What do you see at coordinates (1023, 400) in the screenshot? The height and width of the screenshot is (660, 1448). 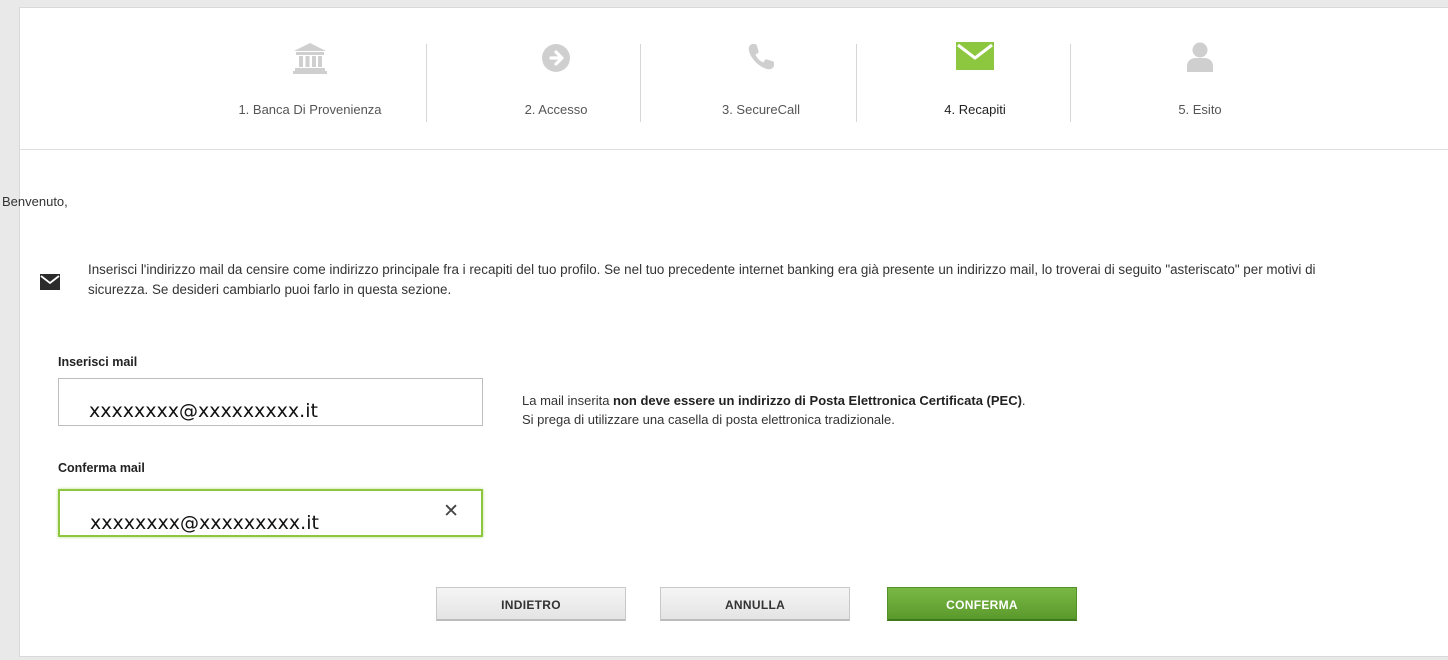 I see `pec-note-suffix: .` at bounding box center [1023, 400].